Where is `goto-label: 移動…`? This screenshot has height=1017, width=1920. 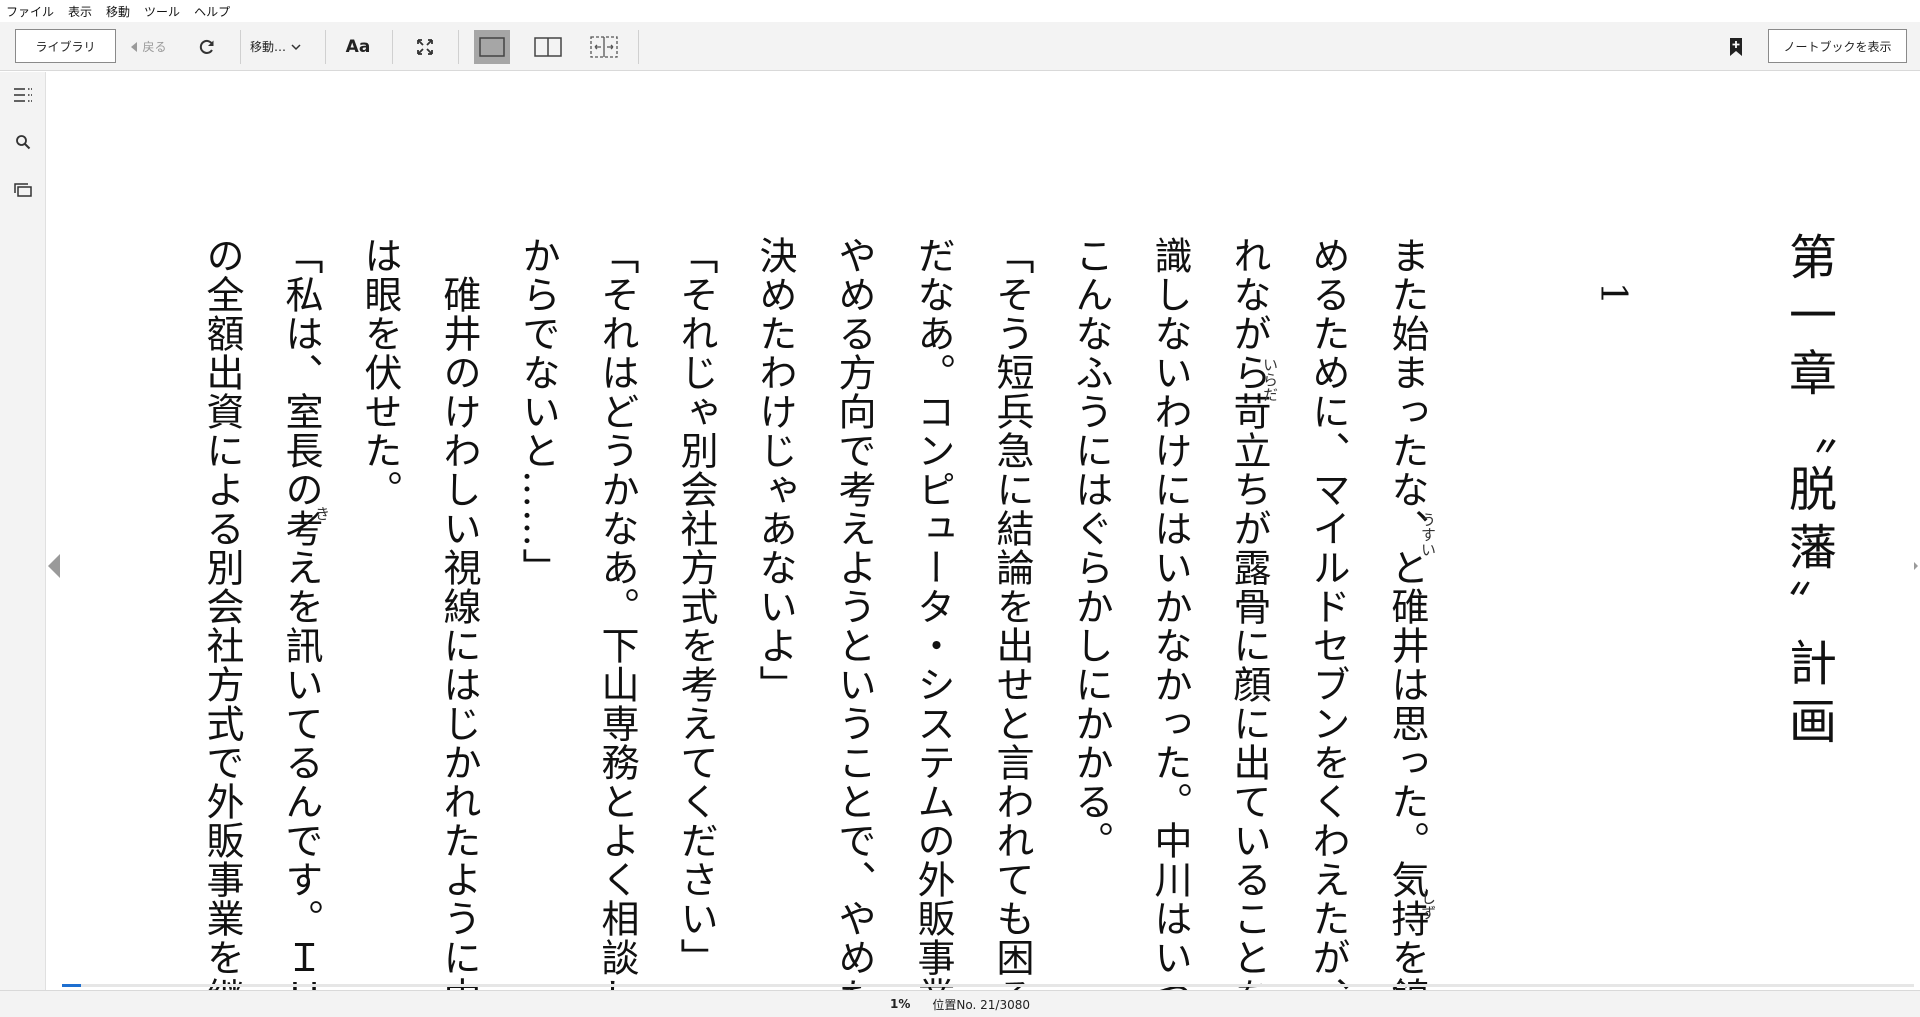
goto-label: 移動… is located at coordinates (268, 47).